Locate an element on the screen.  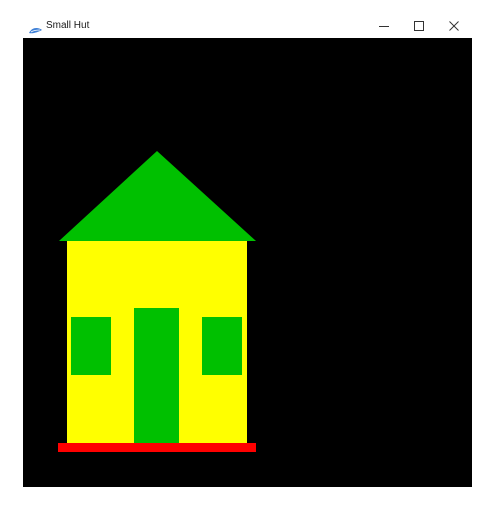
hut-window-left is located at coordinates (91, 346).